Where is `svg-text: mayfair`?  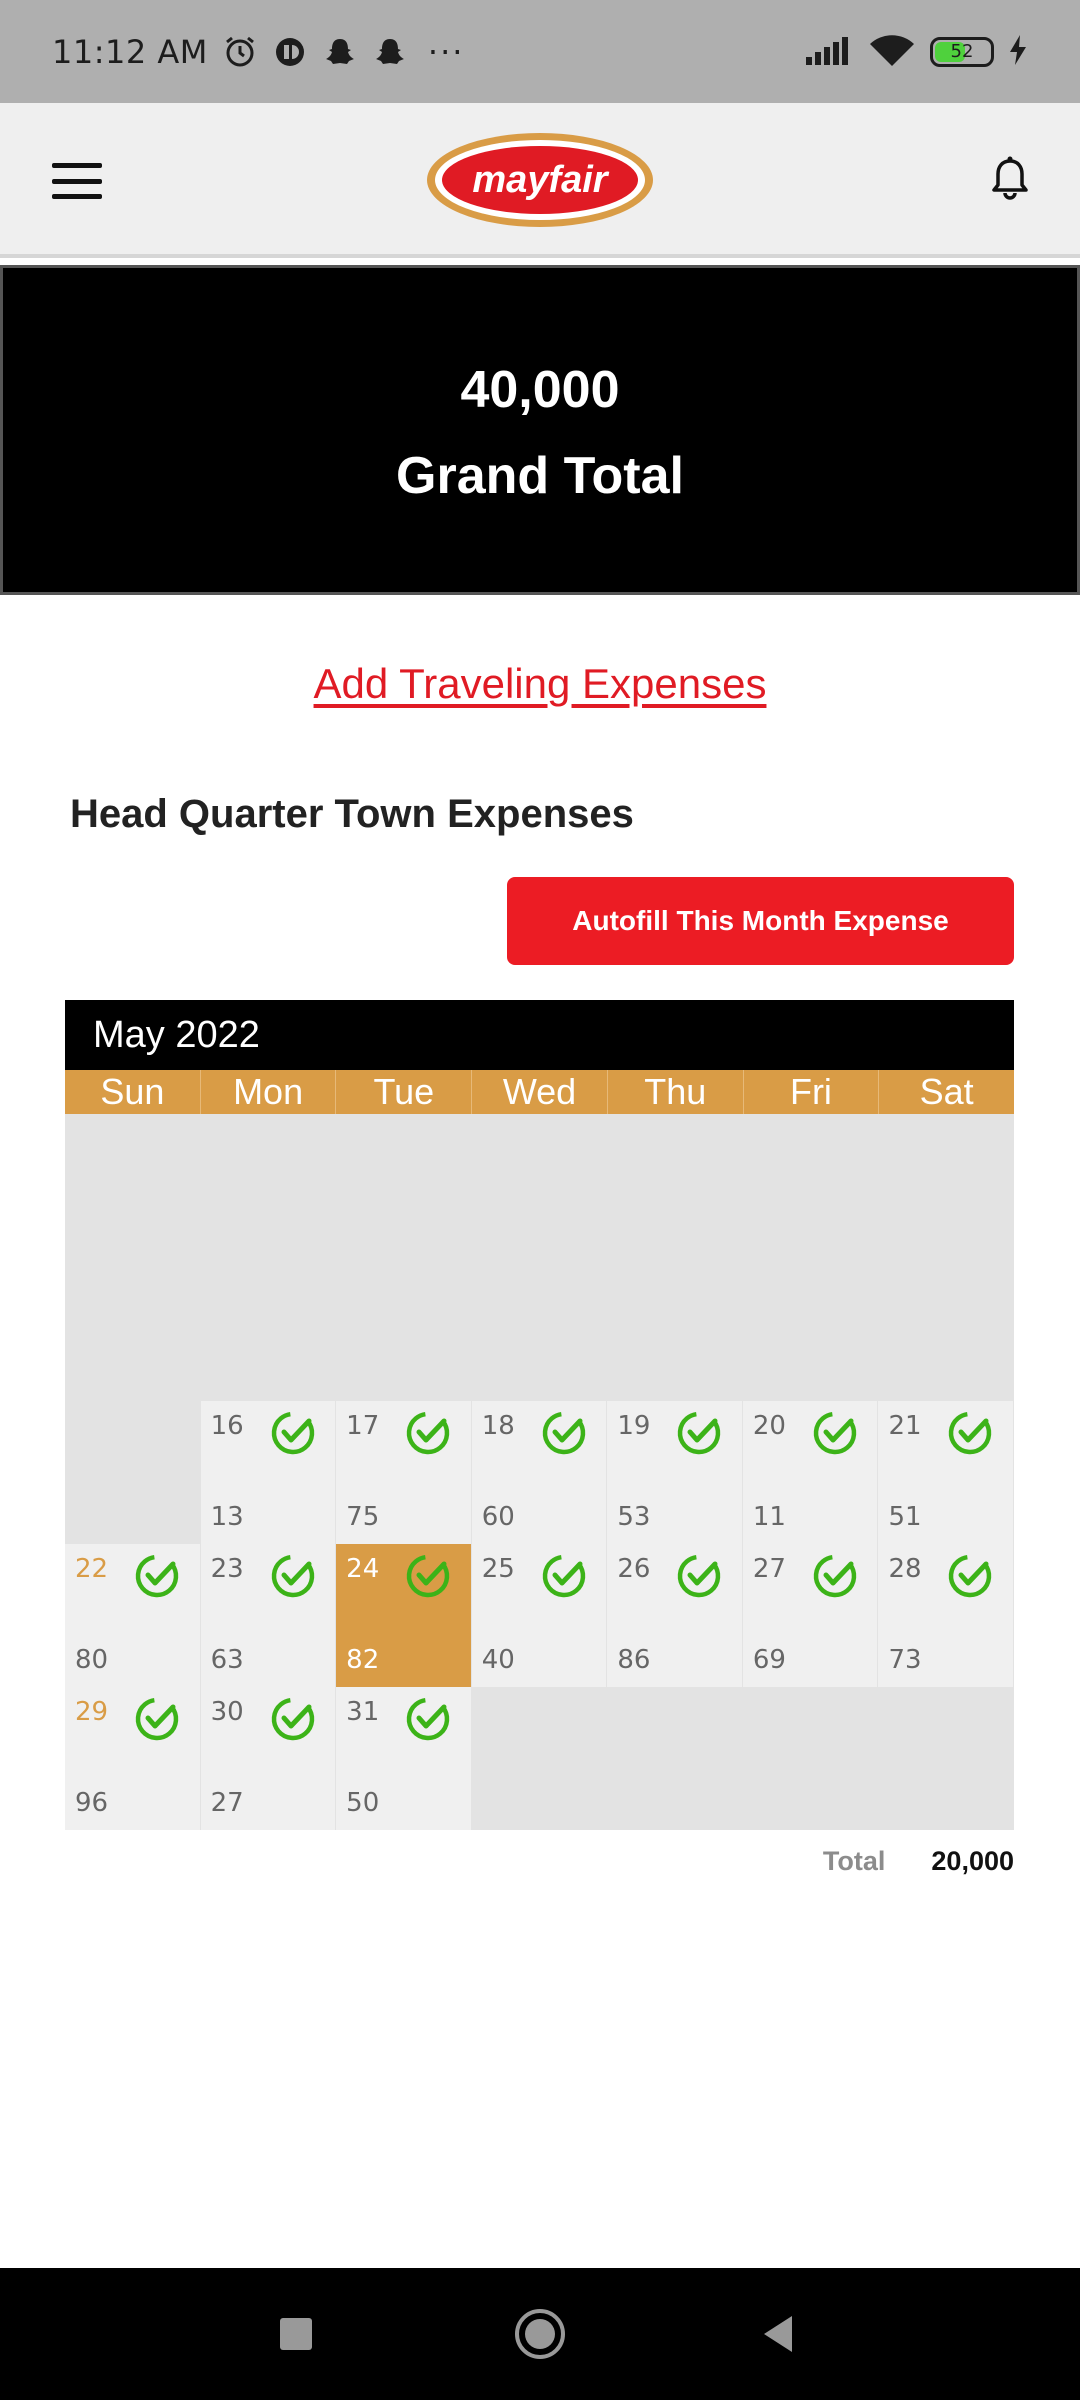
svg-text: mayfair is located at coordinates (540, 180).